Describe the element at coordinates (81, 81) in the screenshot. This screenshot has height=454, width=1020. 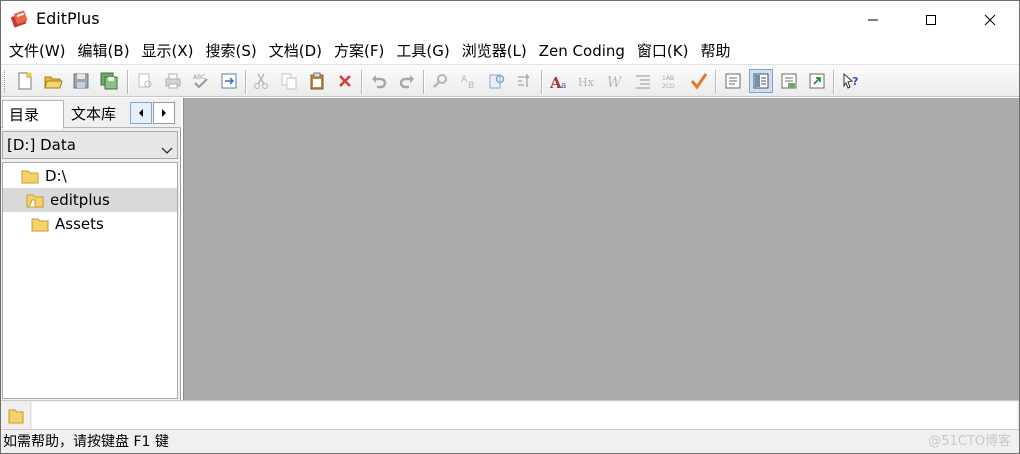
I see `save-icon` at that location.